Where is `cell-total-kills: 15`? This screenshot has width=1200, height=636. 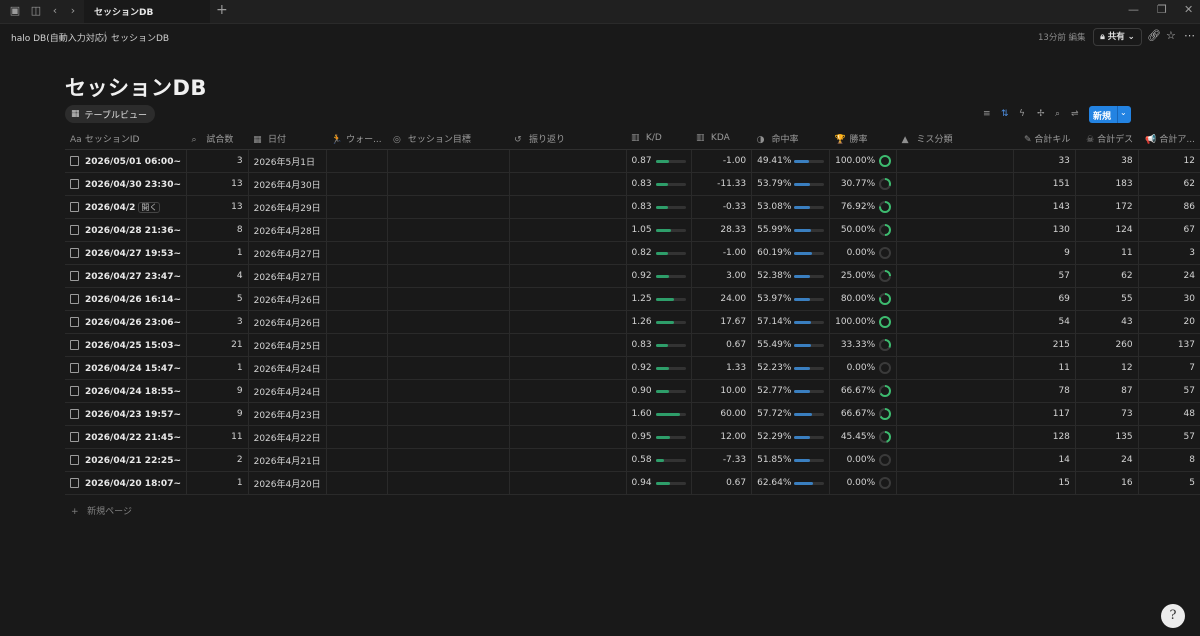
cell-total-kills: 15 is located at coordinates (1044, 483).